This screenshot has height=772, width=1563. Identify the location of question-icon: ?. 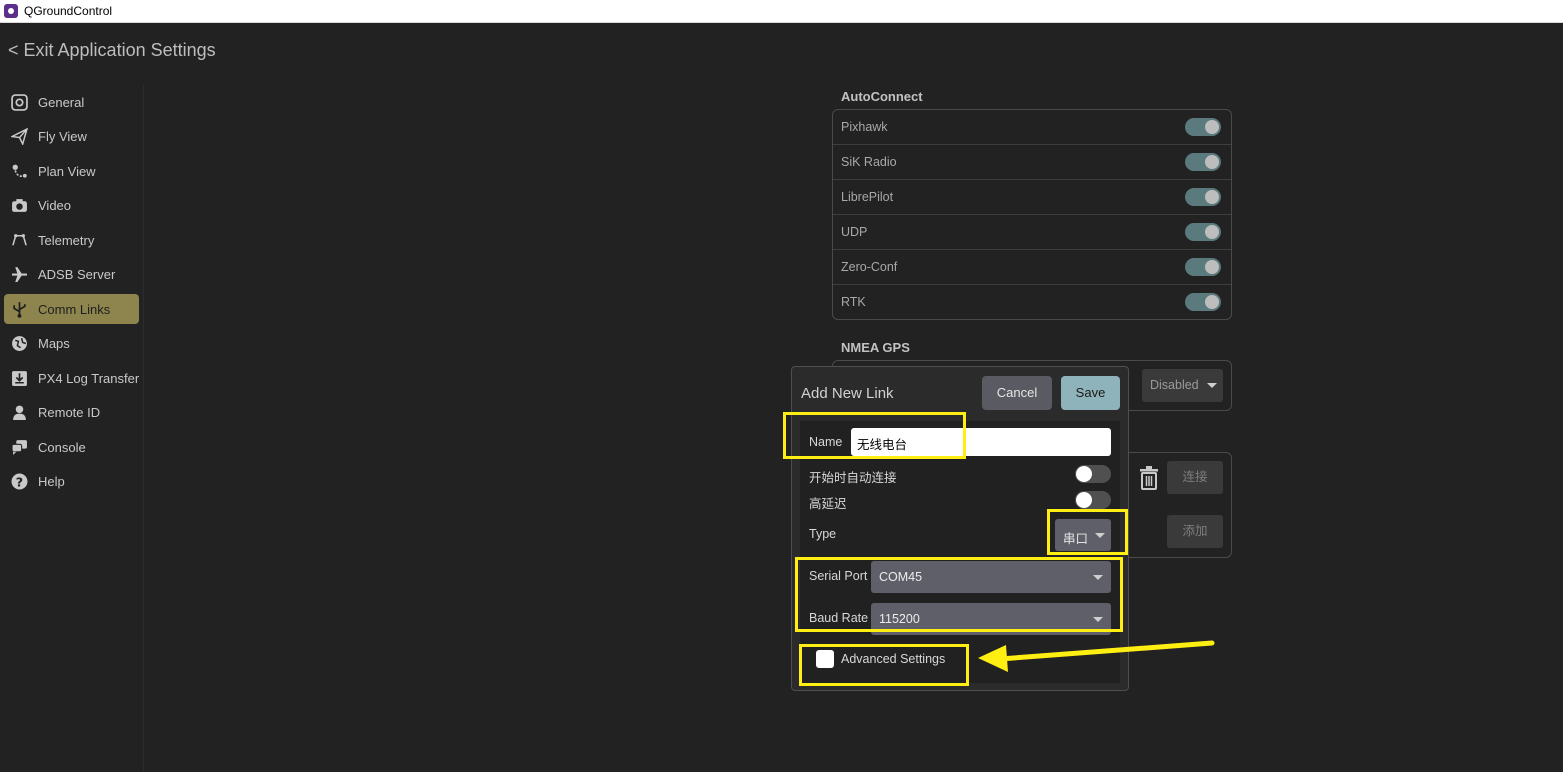
(19, 481).